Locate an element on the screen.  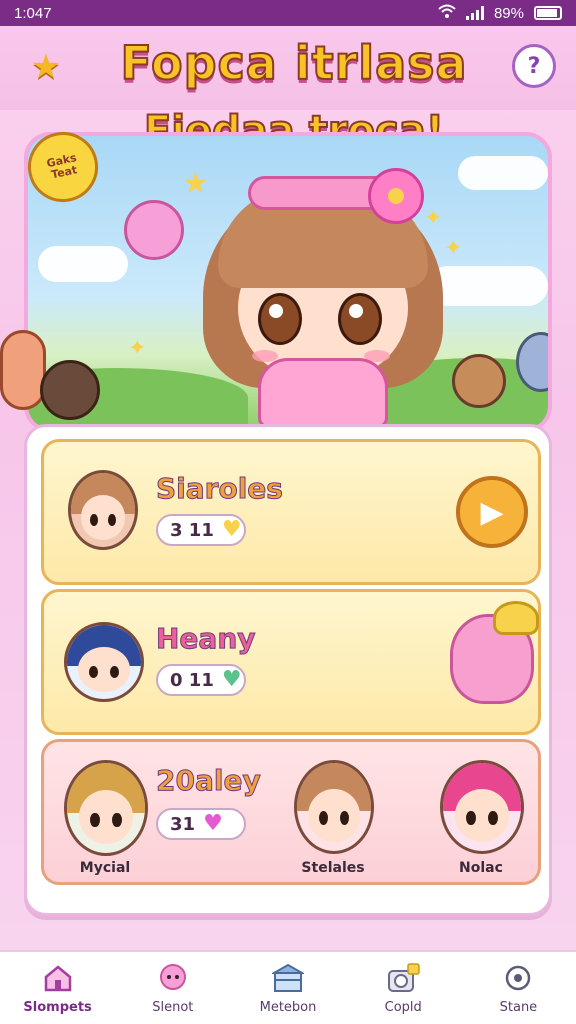
home-icon is located at coordinates (58, 978).